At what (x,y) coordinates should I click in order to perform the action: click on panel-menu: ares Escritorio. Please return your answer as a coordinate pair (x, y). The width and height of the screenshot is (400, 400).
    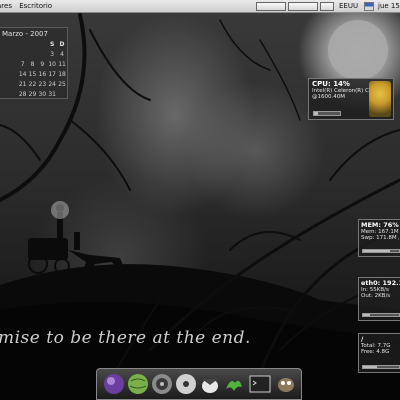
    Looking at the image, I should click on (28, 6).